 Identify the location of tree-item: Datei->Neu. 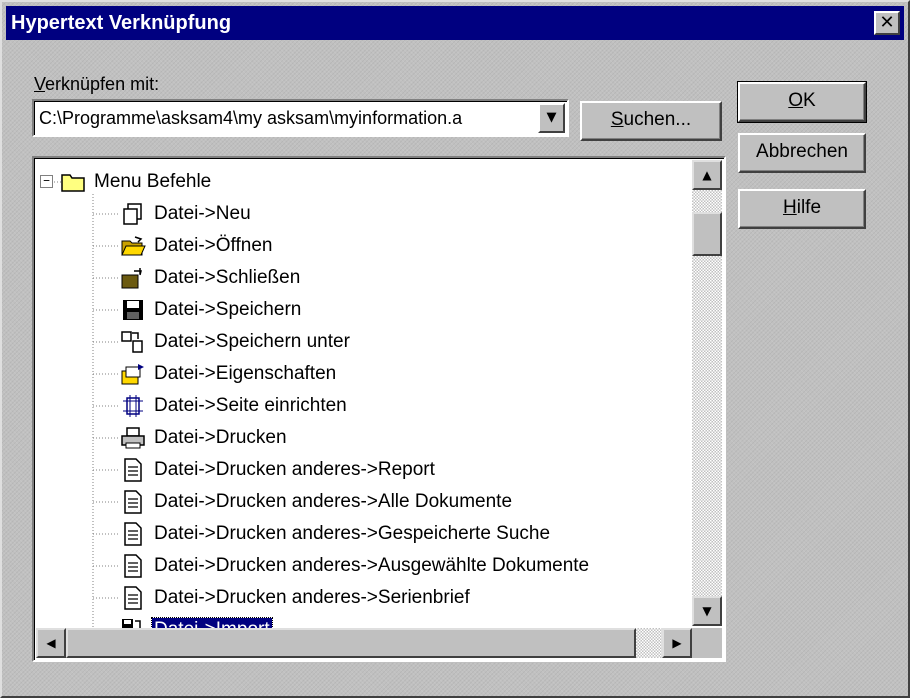
(186, 214).